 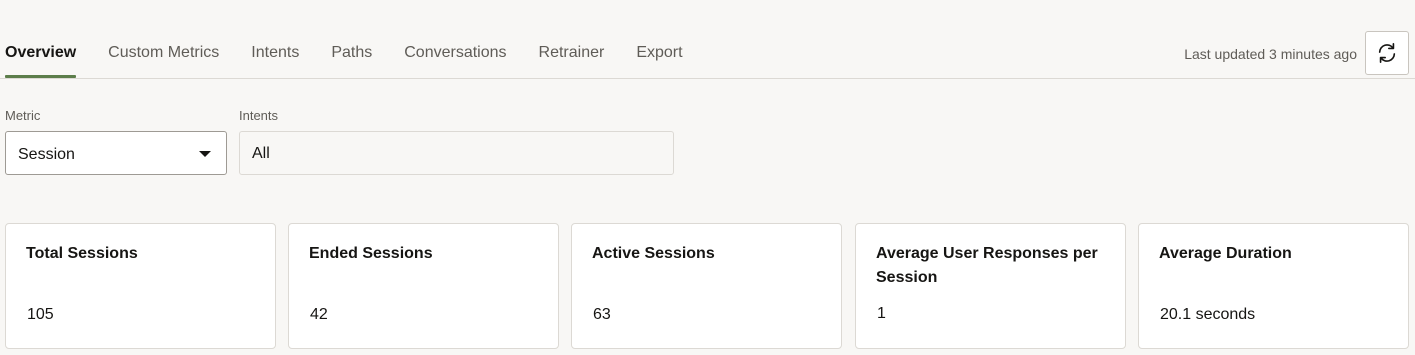 What do you see at coordinates (572, 61) in the screenshot?
I see `tab-retrainer: Retrainer` at bounding box center [572, 61].